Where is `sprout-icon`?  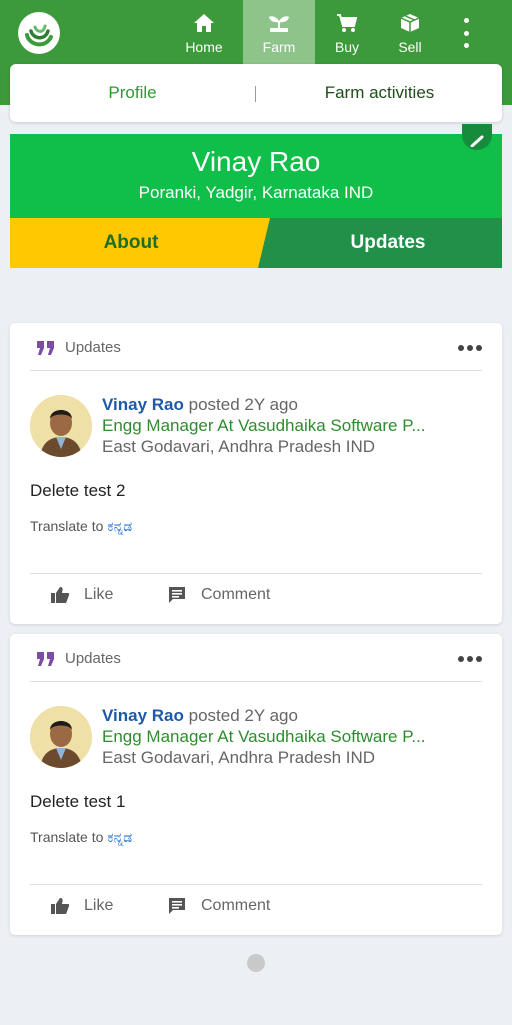 sprout-icon is located at coordinates (279, 24).